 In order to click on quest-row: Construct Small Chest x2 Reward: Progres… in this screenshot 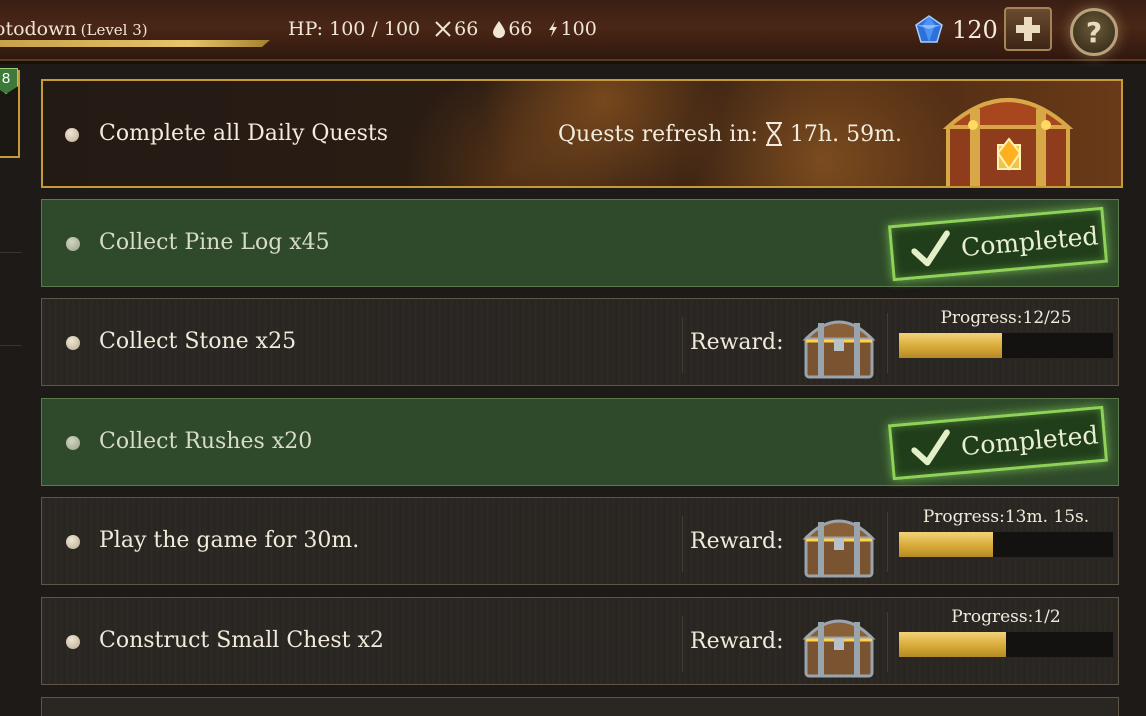, I will do `click(580, 641)`.